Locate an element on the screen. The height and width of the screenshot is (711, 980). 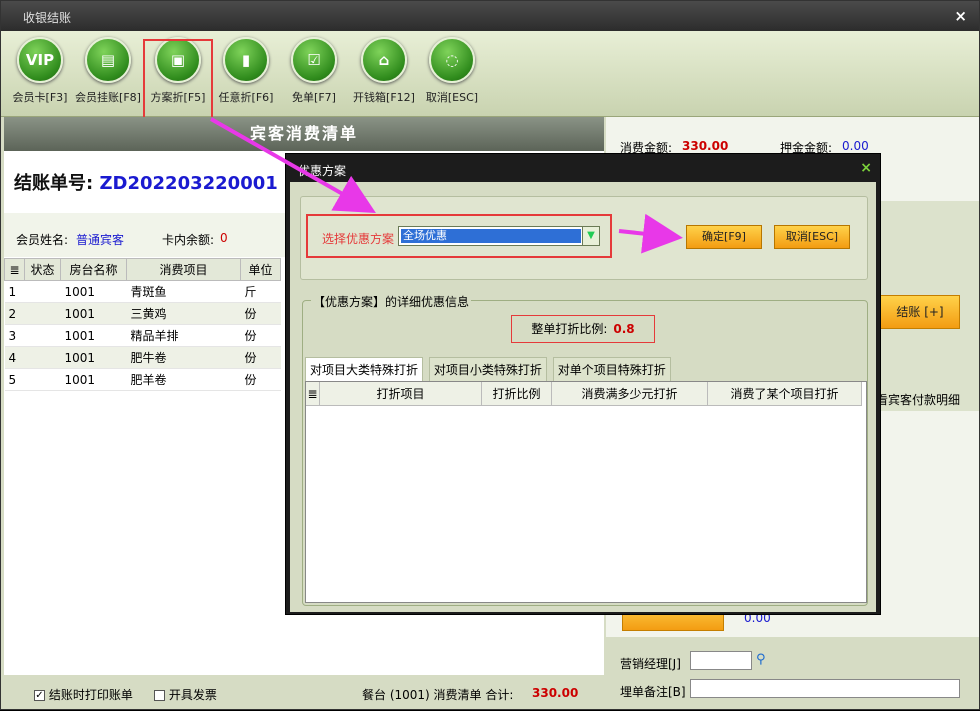
annotation-arrows is located at coordinates (446, 185).